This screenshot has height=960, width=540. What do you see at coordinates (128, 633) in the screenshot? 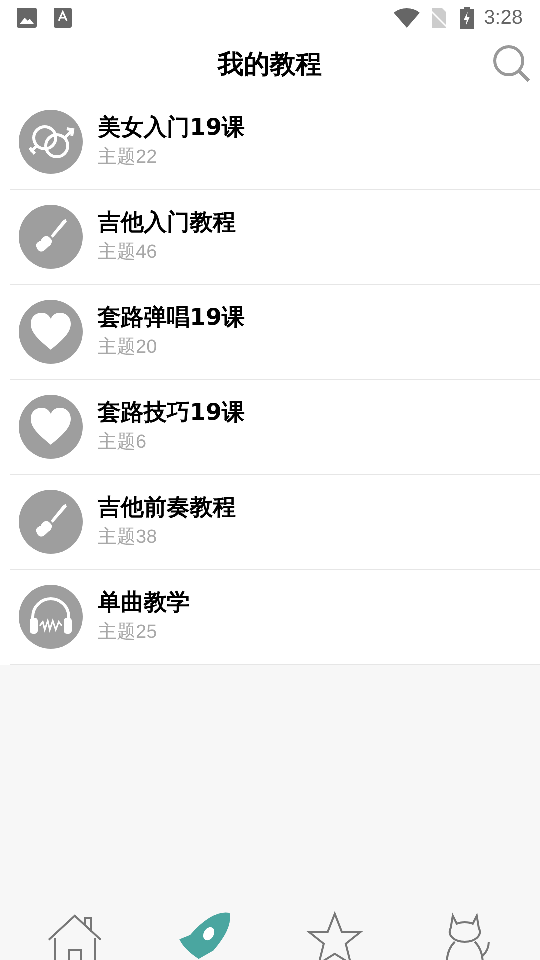
I see `course-subtitle: 主题25` at bounding box center [128, 633].